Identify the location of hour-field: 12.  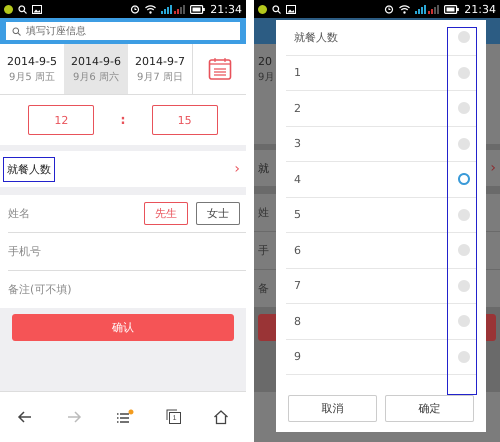
(61, 120).